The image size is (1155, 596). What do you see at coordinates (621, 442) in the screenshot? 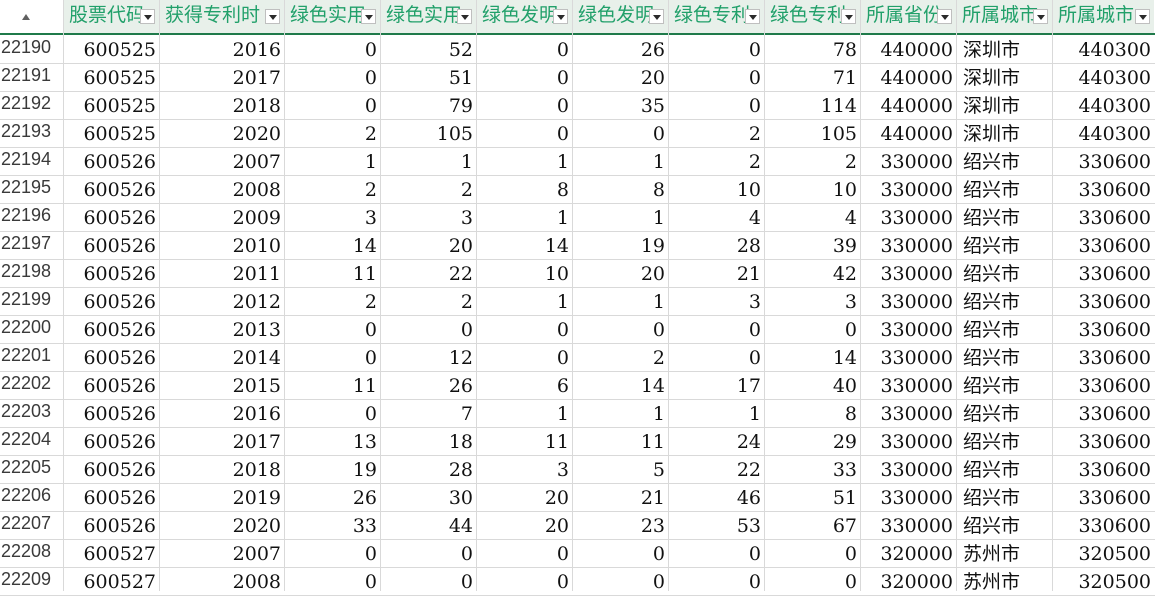
I see `table-cell: 11` at bounding box center [621, 442].